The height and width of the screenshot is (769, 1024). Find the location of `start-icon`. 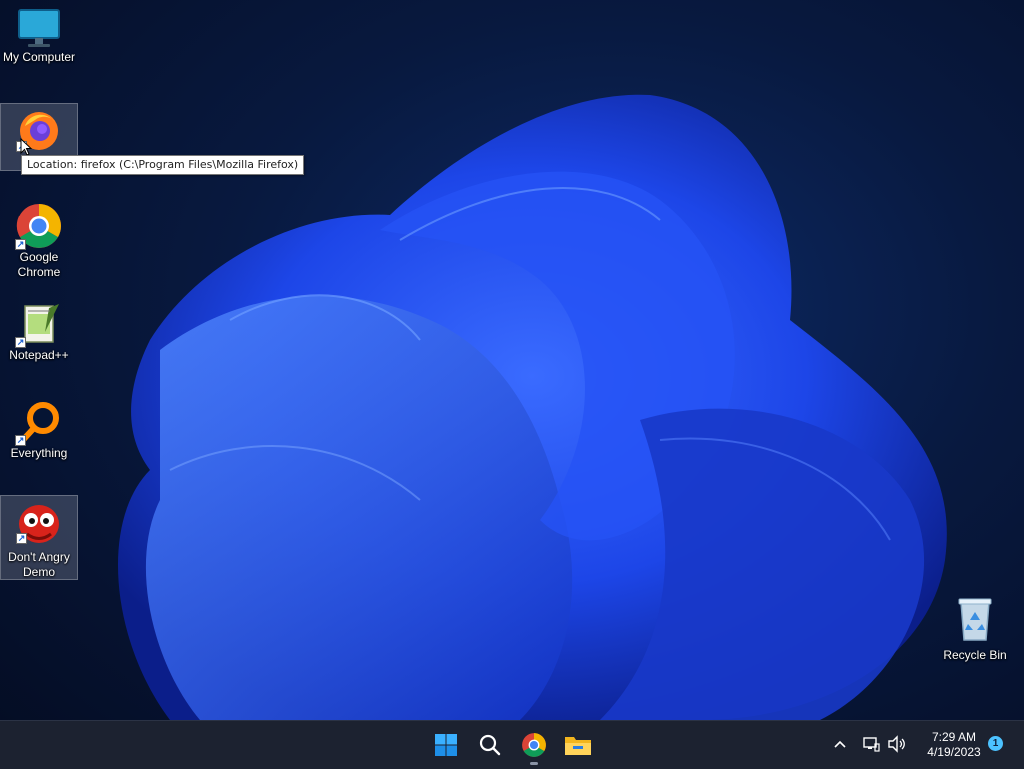

start-icon is located at coordinates (446, 745).